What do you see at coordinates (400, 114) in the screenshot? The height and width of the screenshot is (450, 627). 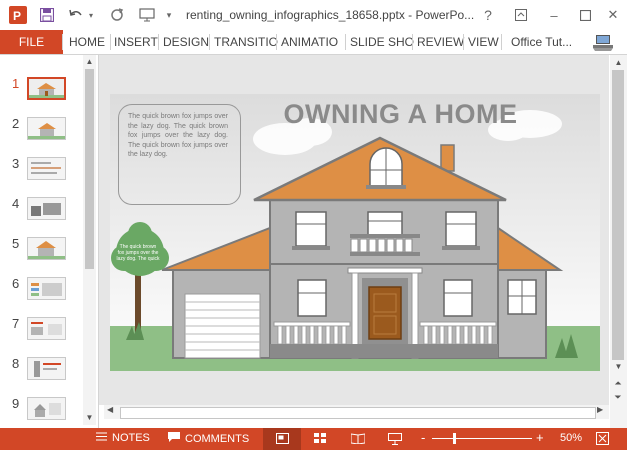 I see `slide-title: OWNING A HOME` at bounding box center [400, 114].